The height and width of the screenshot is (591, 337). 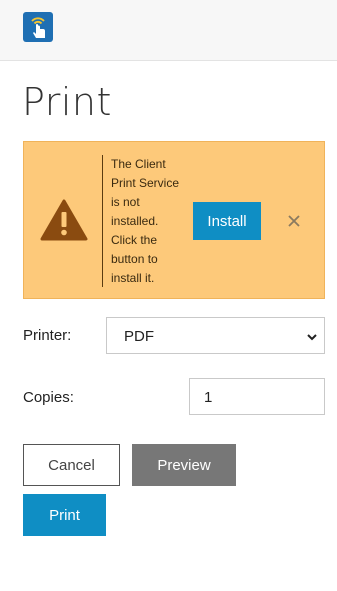 I want to click on copies-input: 1, so click(x=257, y=396).